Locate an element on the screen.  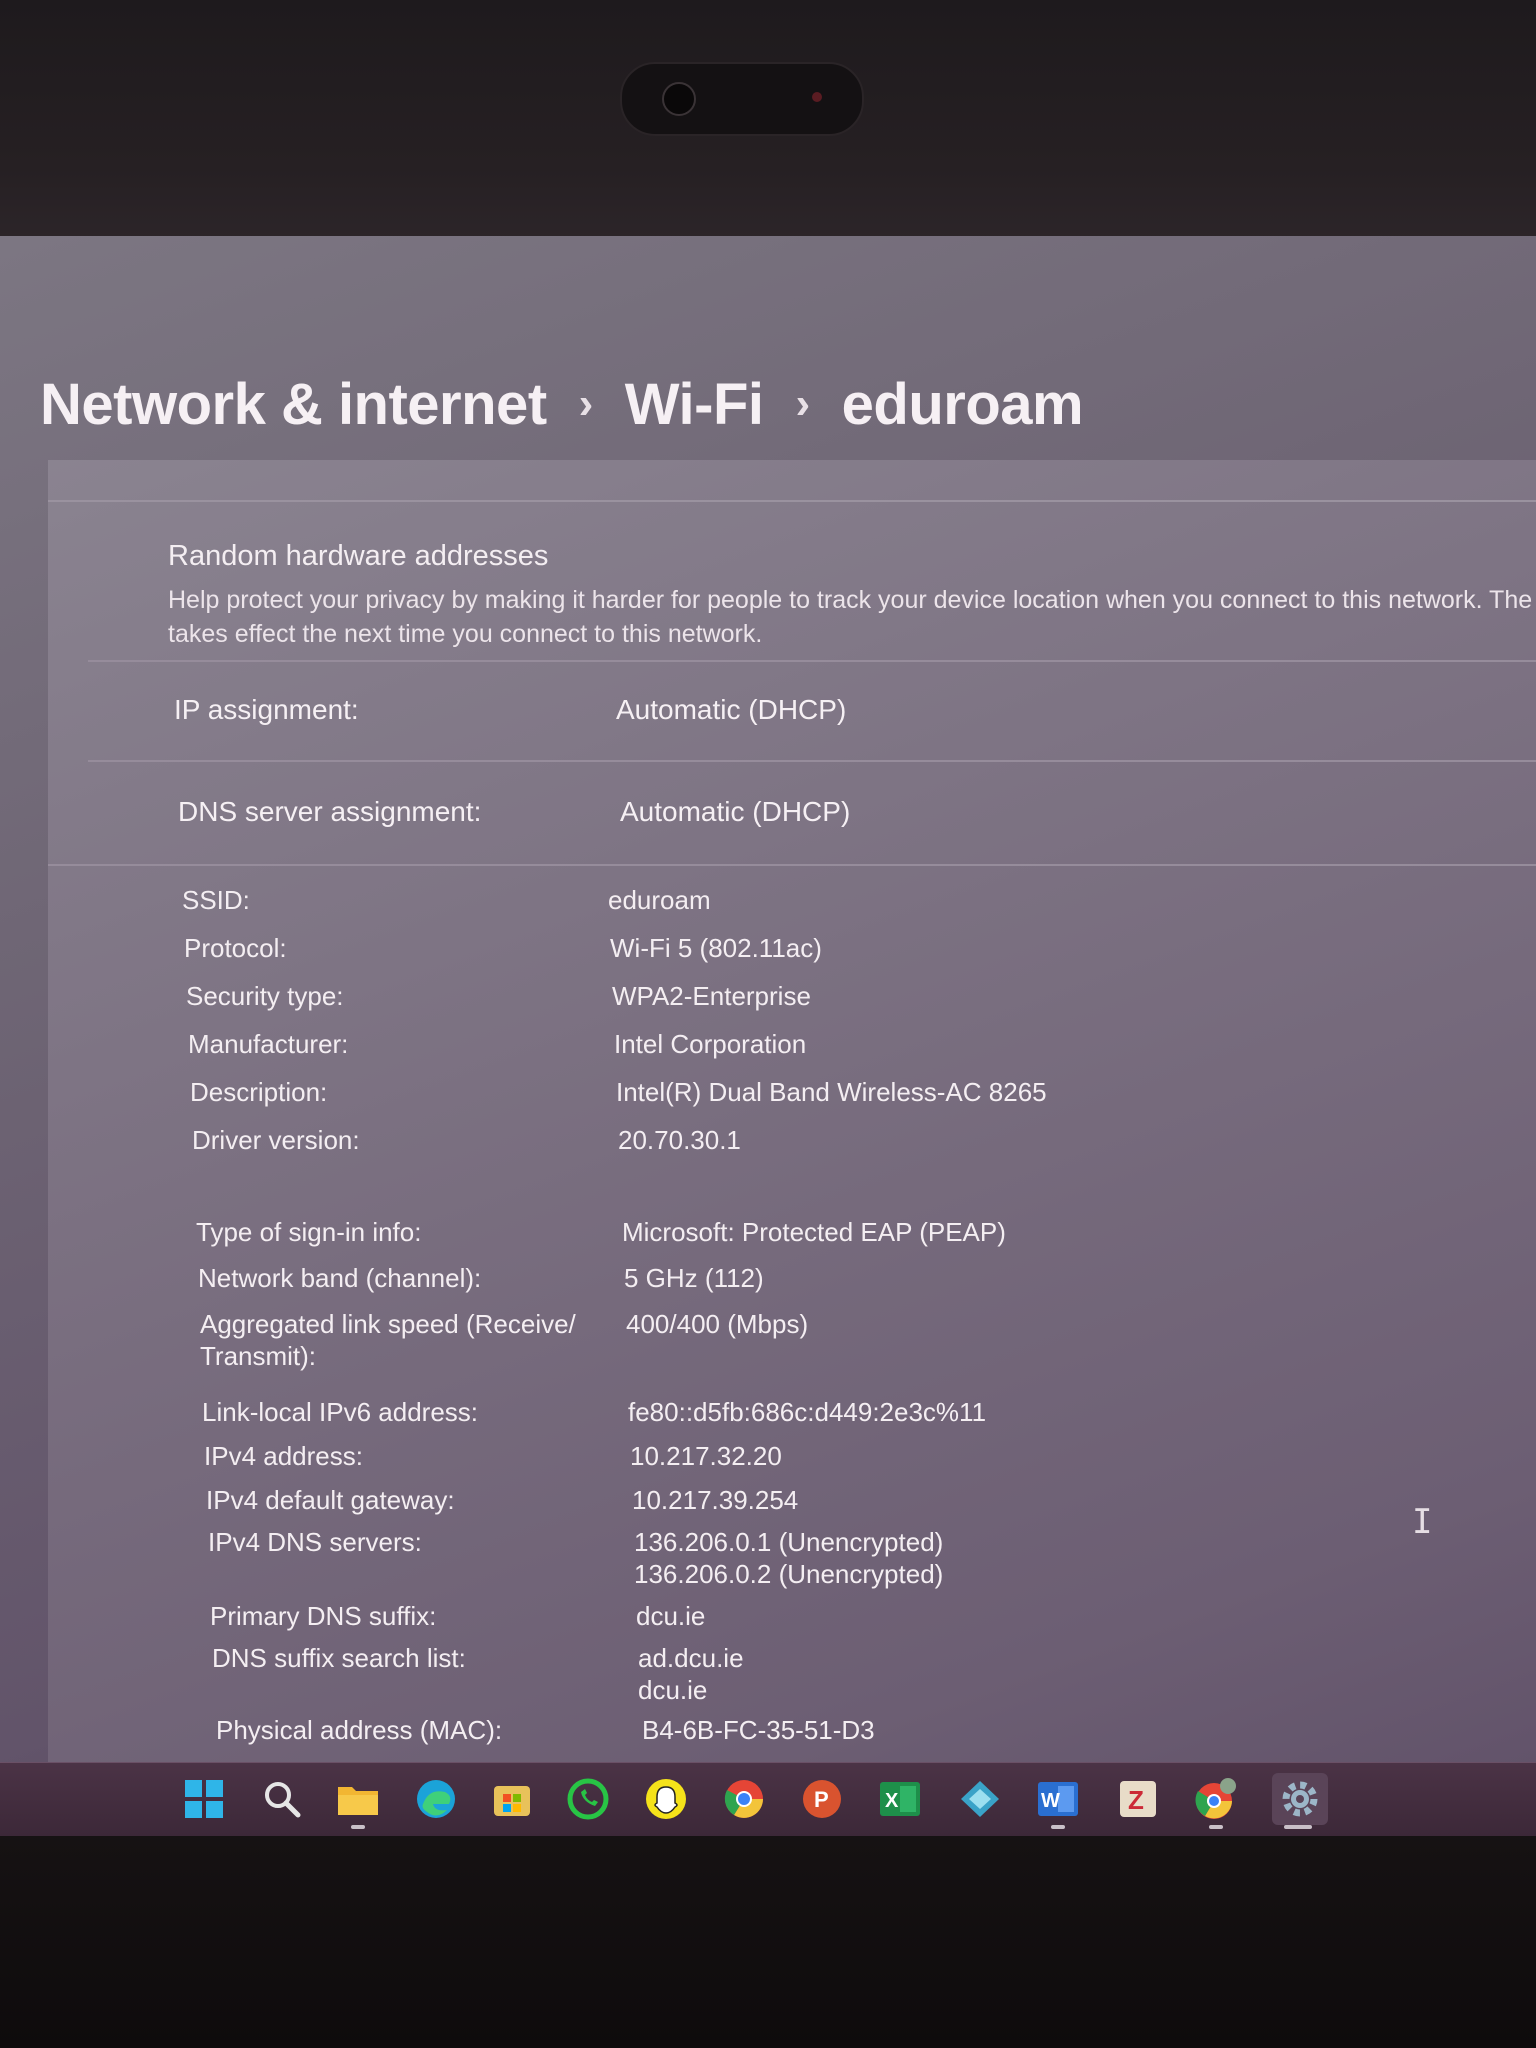
property-label: Description: is located at coordinates (259, 1092).